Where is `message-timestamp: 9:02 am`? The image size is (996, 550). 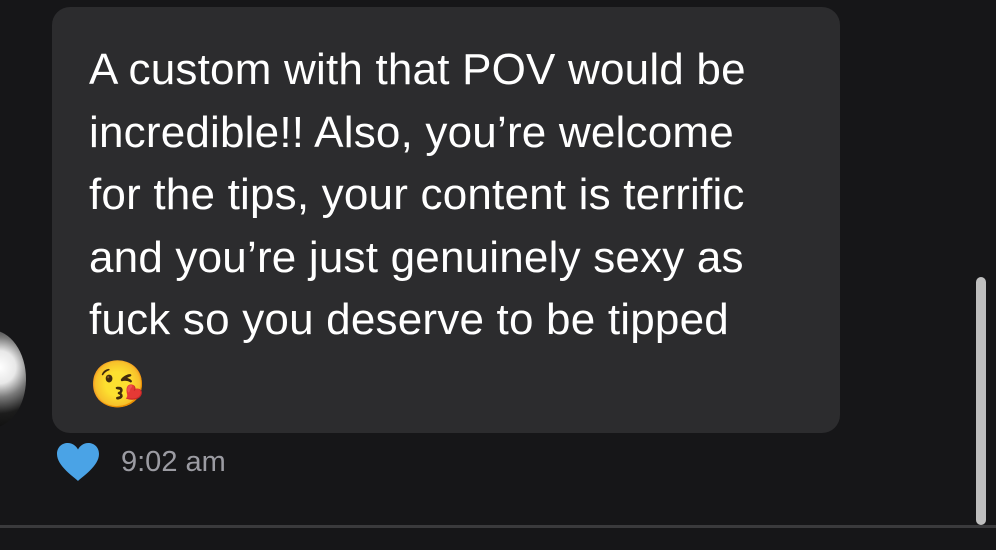 message-timestamp: 9:02 am is located at coordinates (173, 462).